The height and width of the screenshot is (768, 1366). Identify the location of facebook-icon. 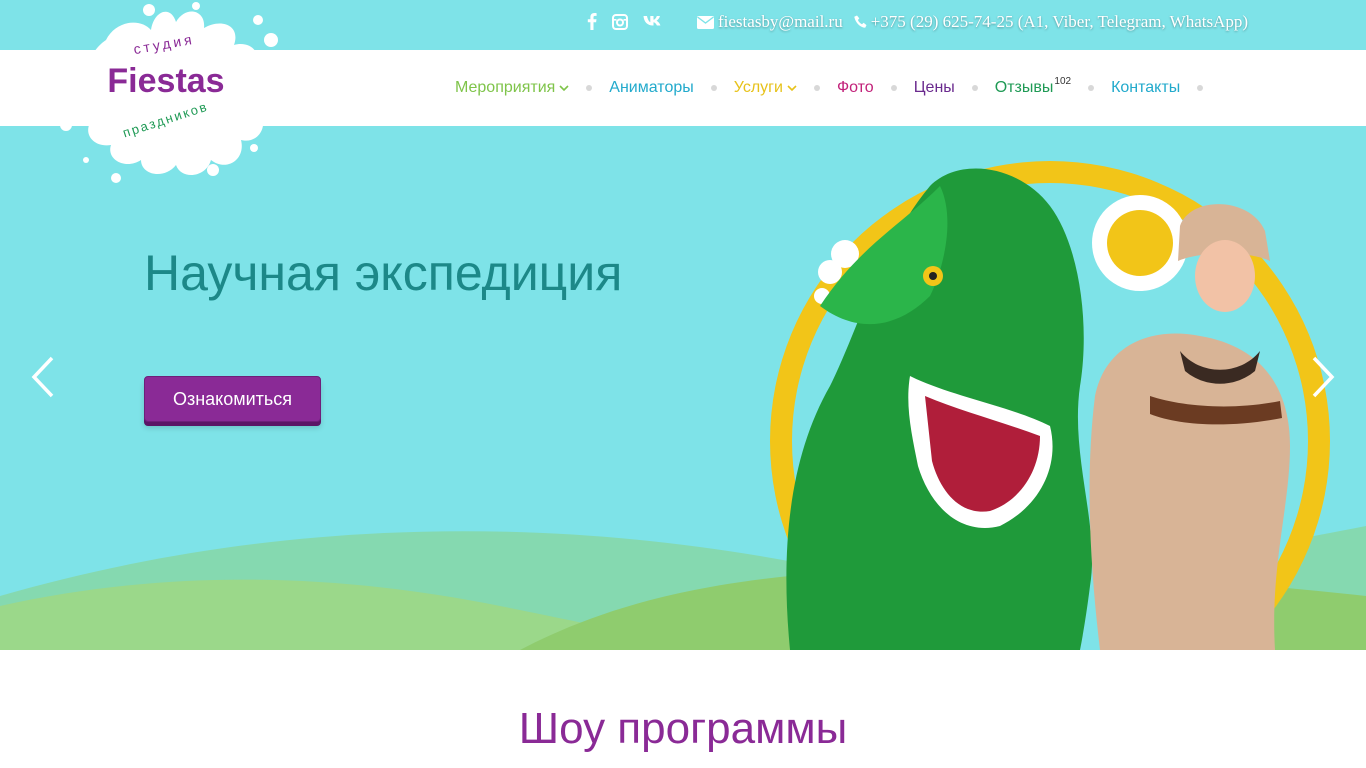
(592, 23).